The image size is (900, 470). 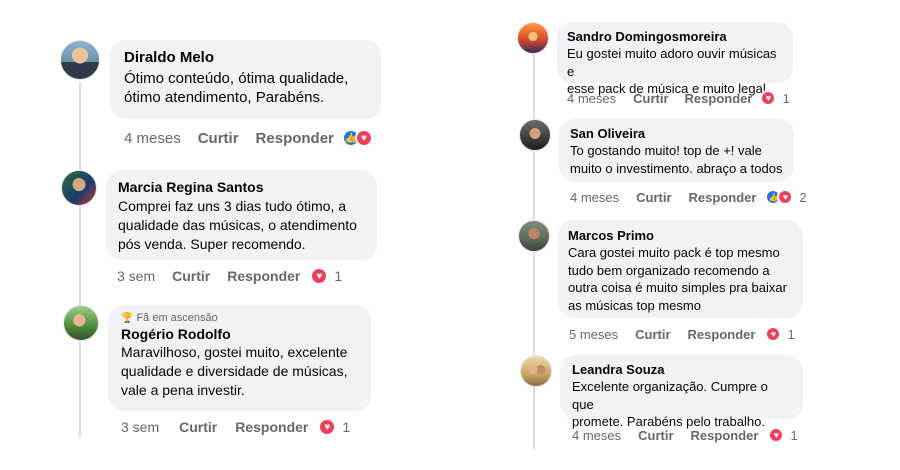 I want to click on comment-actions: 4 meses Curtir Responder 👍 ♥, so click(x=248, y=138).